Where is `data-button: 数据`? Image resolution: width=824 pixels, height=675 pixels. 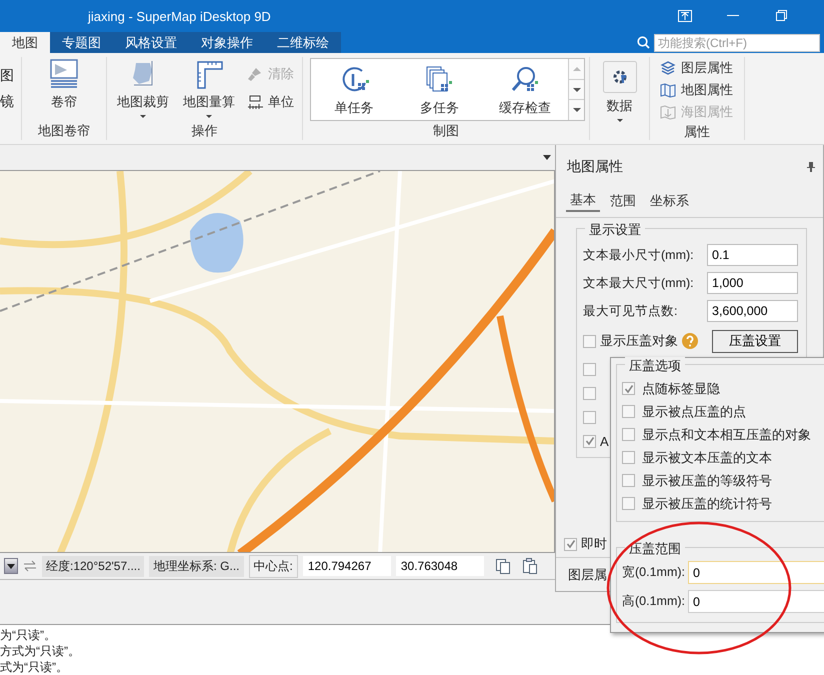 data-button: 数据 is located at coordinates (619, 90).